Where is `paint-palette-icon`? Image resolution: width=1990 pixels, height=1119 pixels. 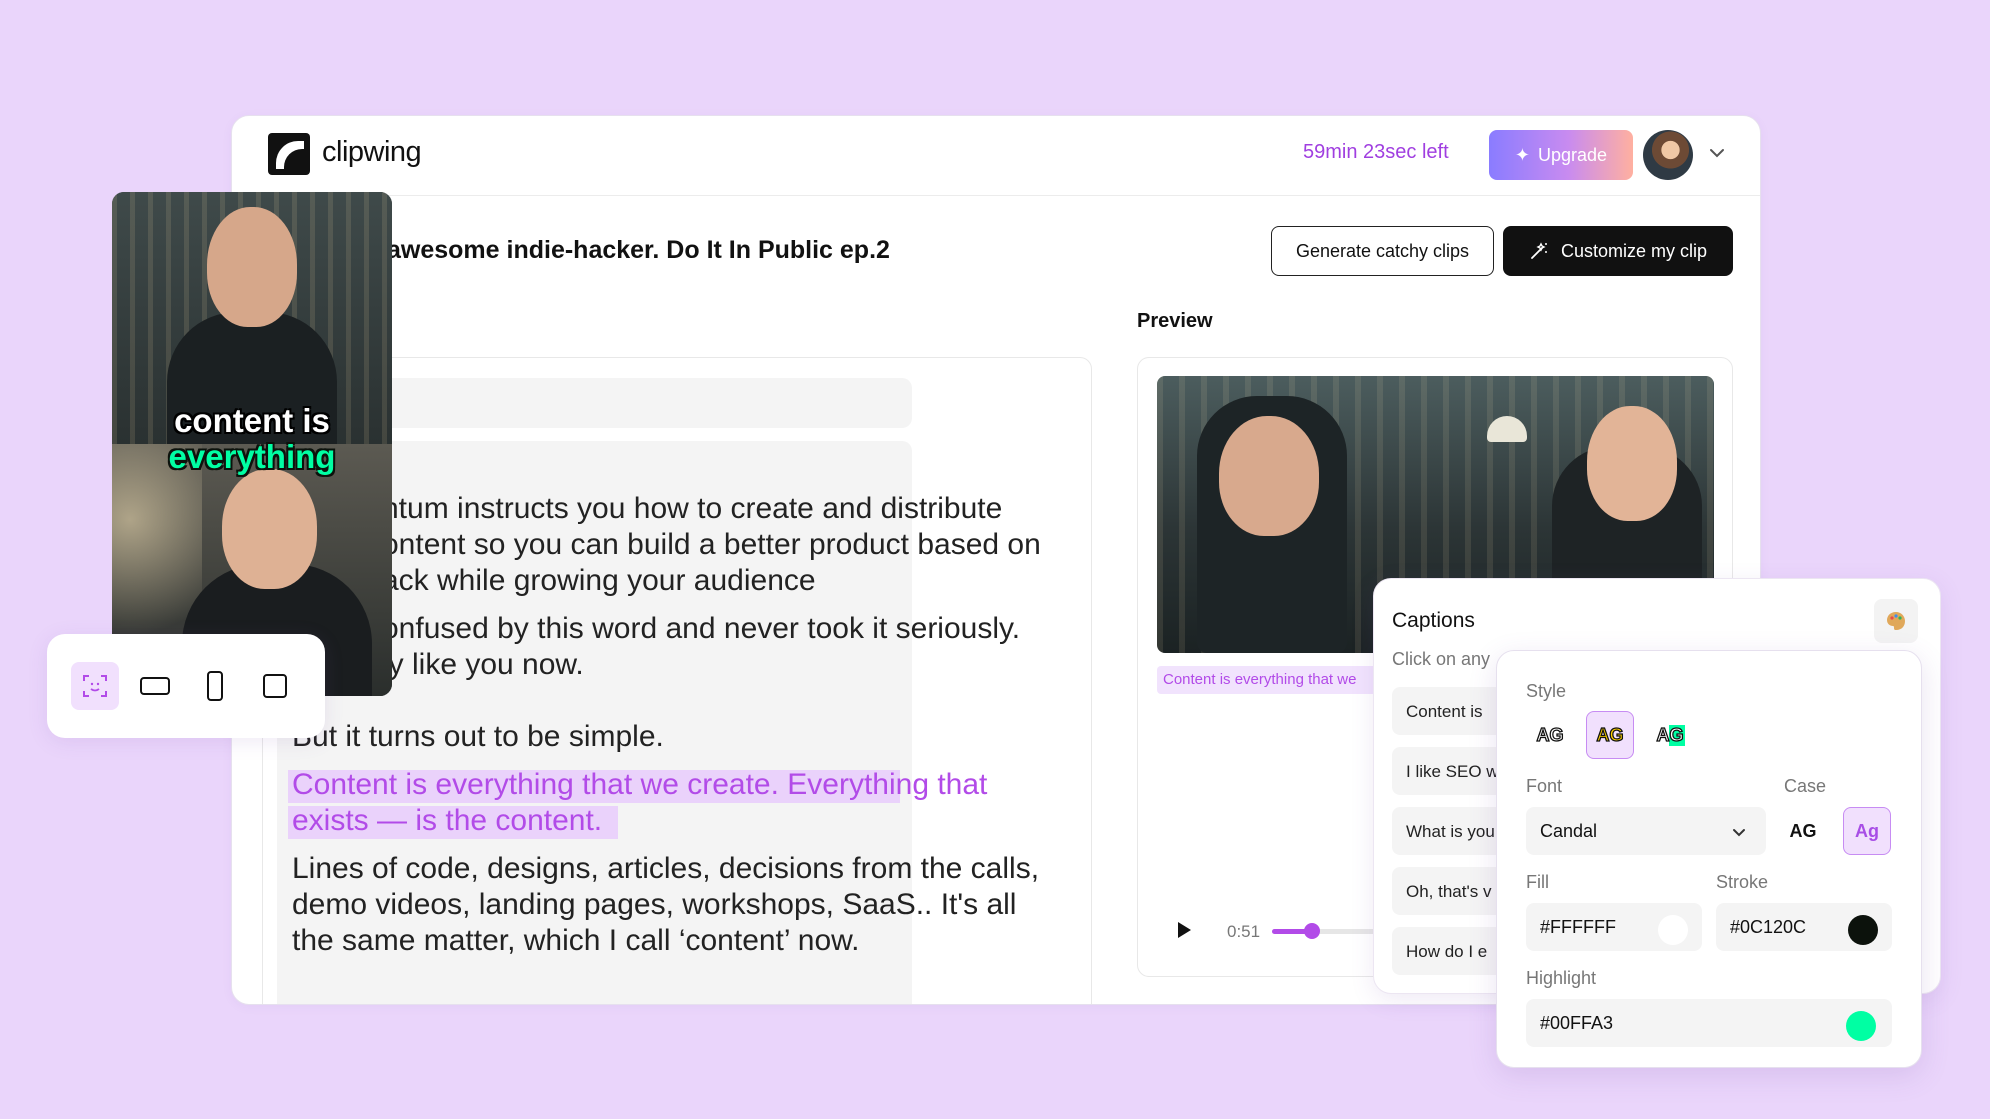
paint-palette-icon is located at coordinates (1896, 621).